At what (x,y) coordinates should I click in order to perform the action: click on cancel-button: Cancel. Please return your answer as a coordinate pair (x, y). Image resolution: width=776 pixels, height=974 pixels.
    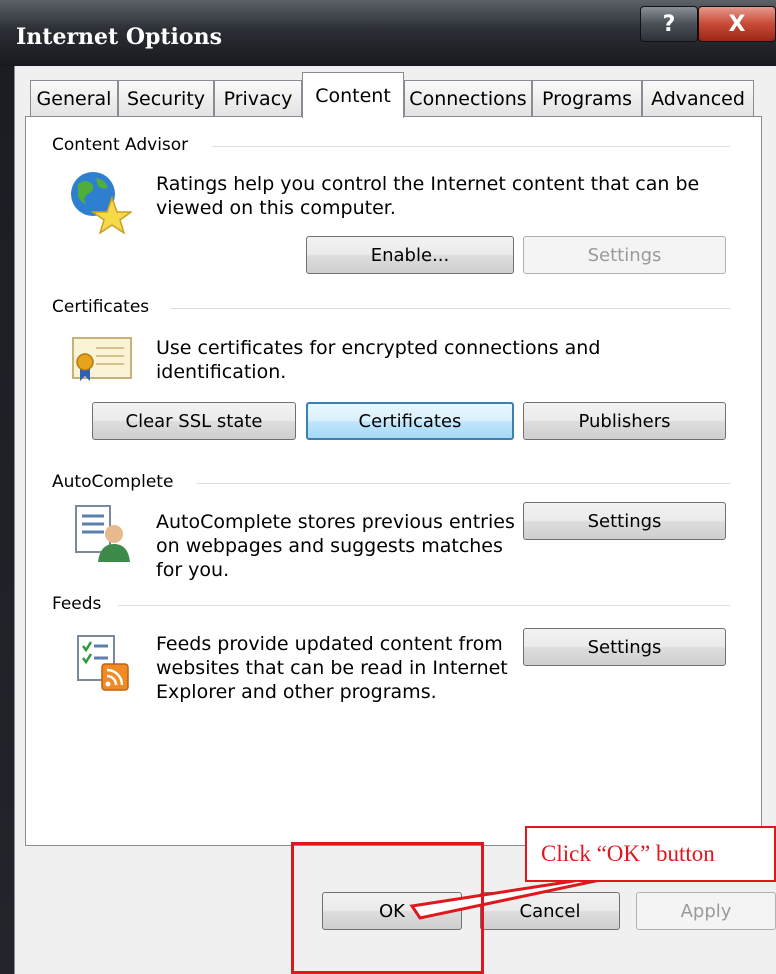
    Looking at the image, I should click on (550, 911).